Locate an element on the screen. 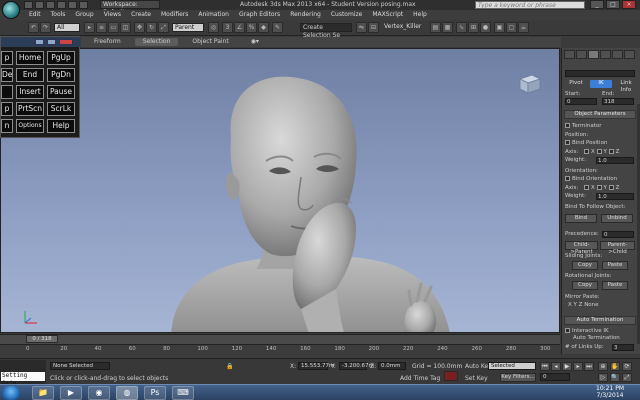 The image size is (640, 400). object-name-field is located at coordinates (600, 73).